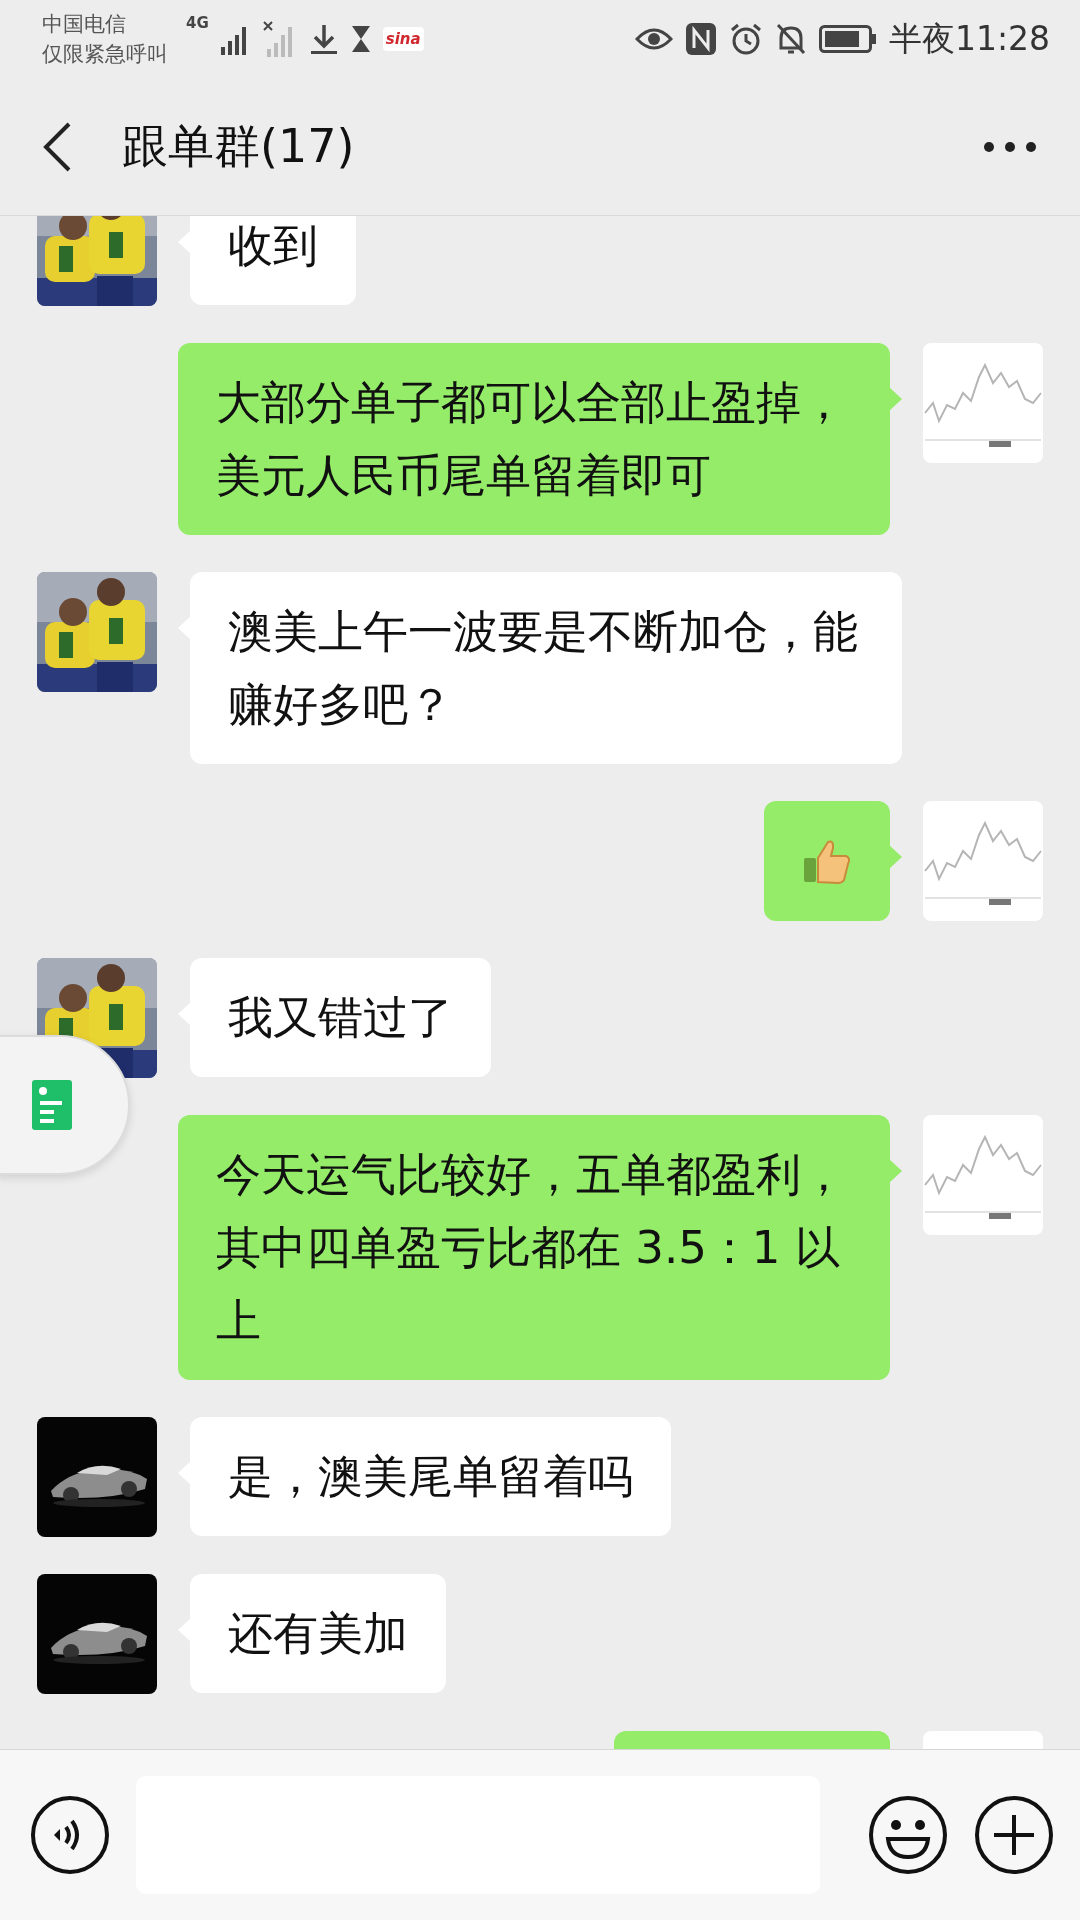  Describe the element at coordinates (700, 39) in the screenshot. I see `nfc-icon` at that location.